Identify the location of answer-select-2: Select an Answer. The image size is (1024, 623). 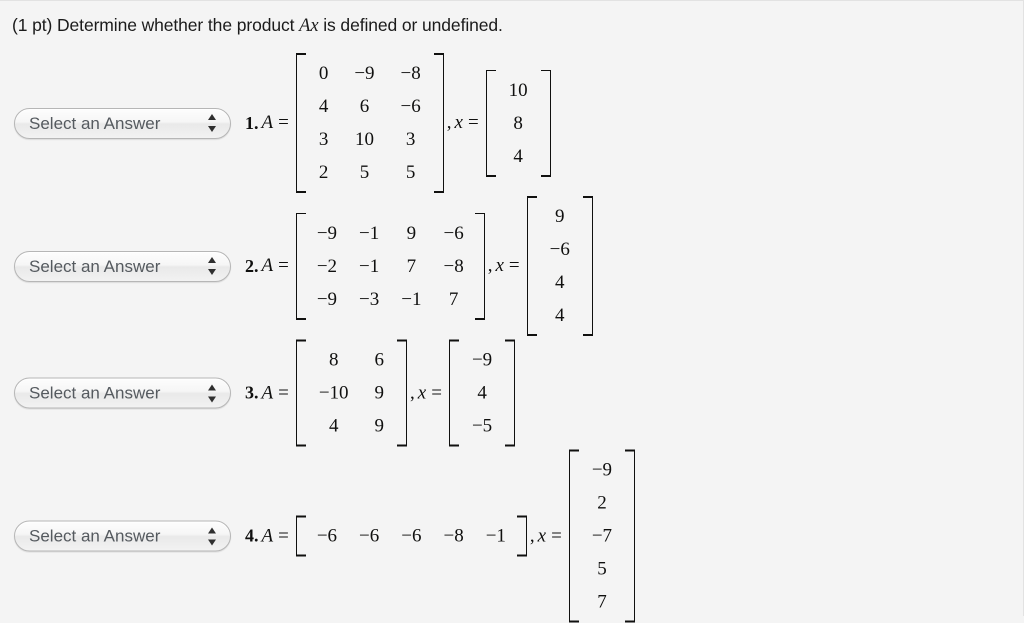
(122, 266).